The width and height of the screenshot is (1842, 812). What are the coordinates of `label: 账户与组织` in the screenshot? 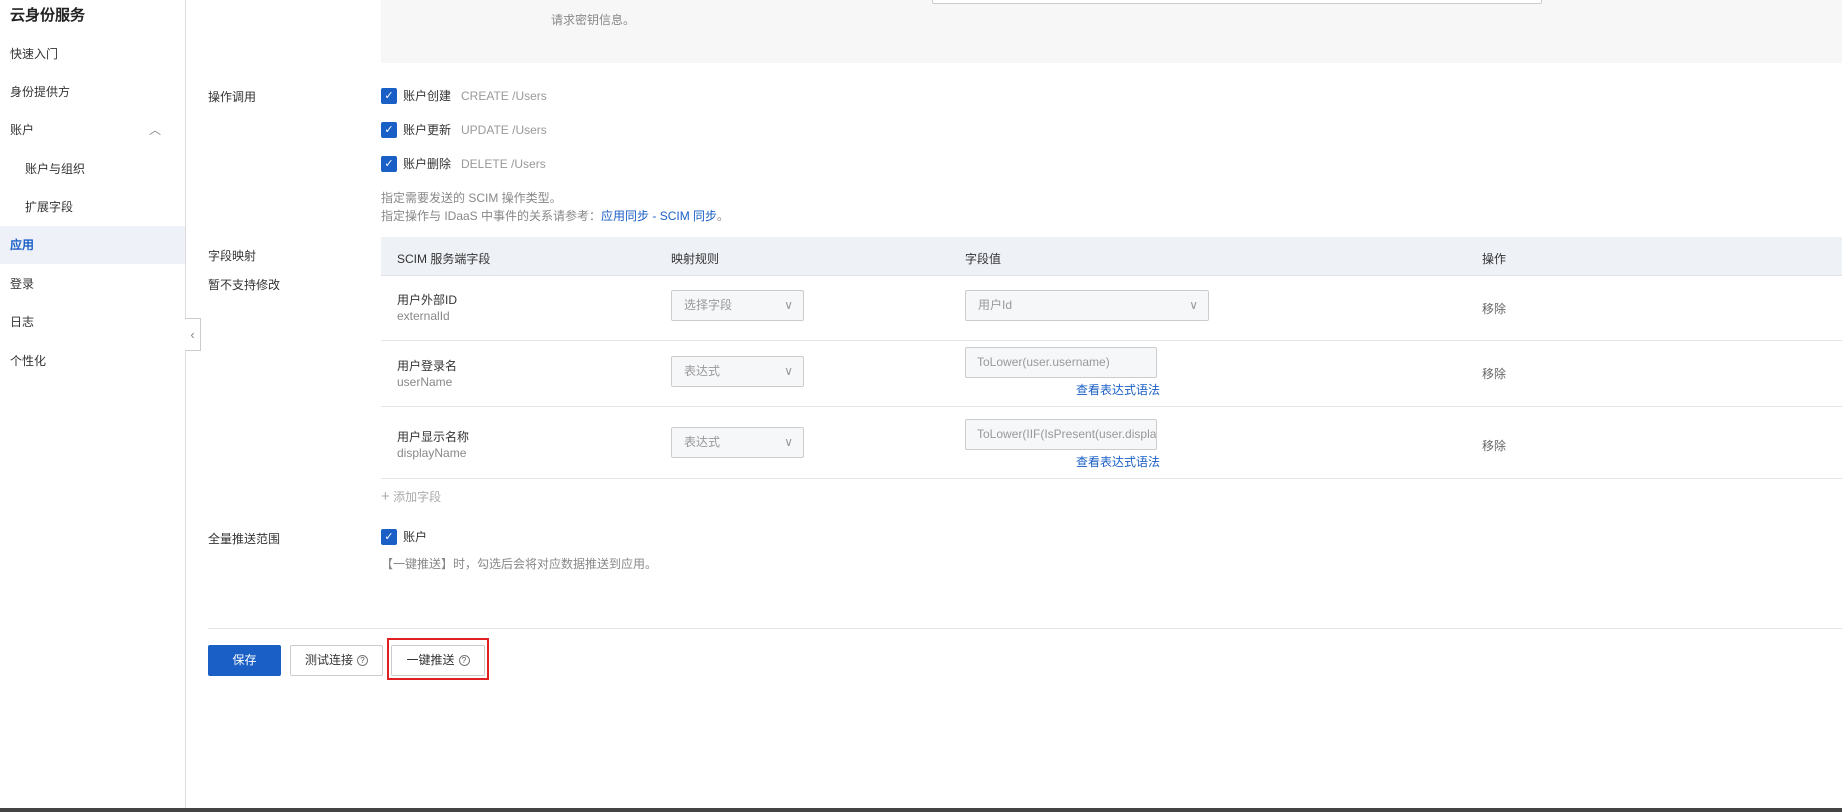 It's located at (55, 169).